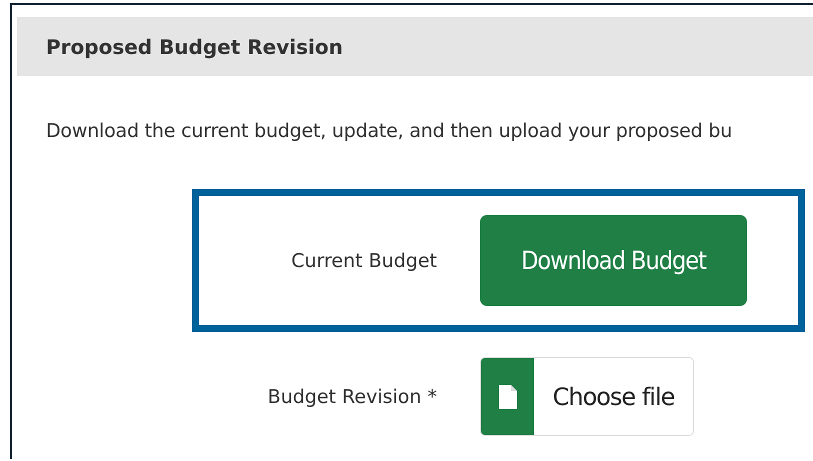  Describe the element at coordinates (352, 397) in the screenshot. I see `field-label: Budget Revision *` at that location.